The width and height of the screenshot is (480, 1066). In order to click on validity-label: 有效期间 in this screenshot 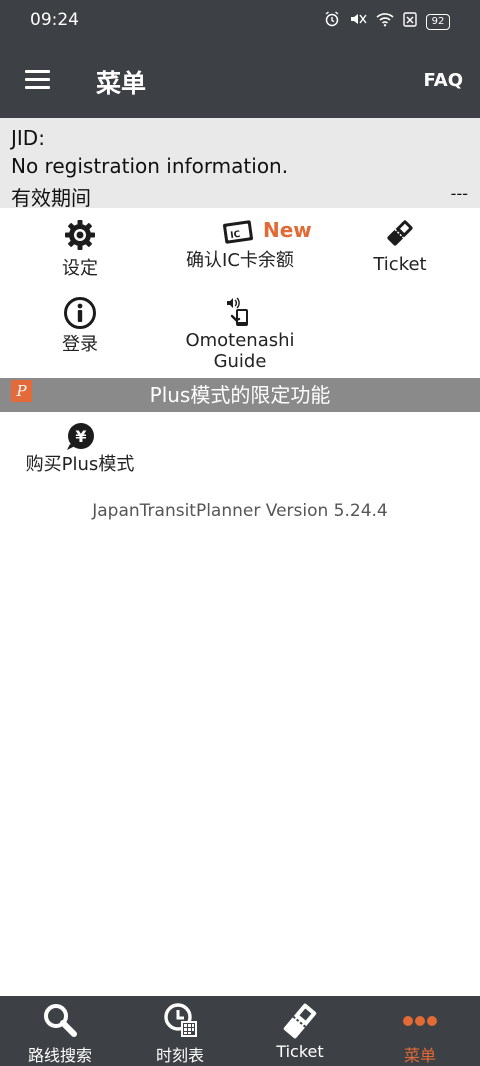, I will do `click(51, 198)`.